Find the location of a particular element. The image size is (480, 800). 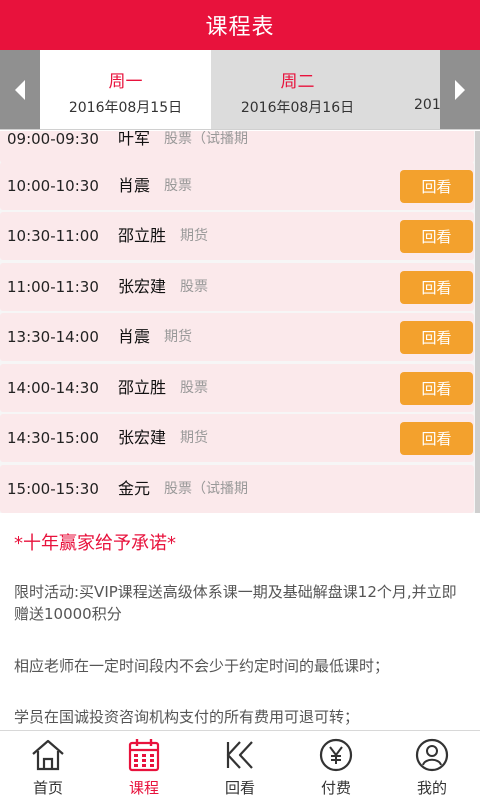

calendar-icon is located at coordinates (144, 755).